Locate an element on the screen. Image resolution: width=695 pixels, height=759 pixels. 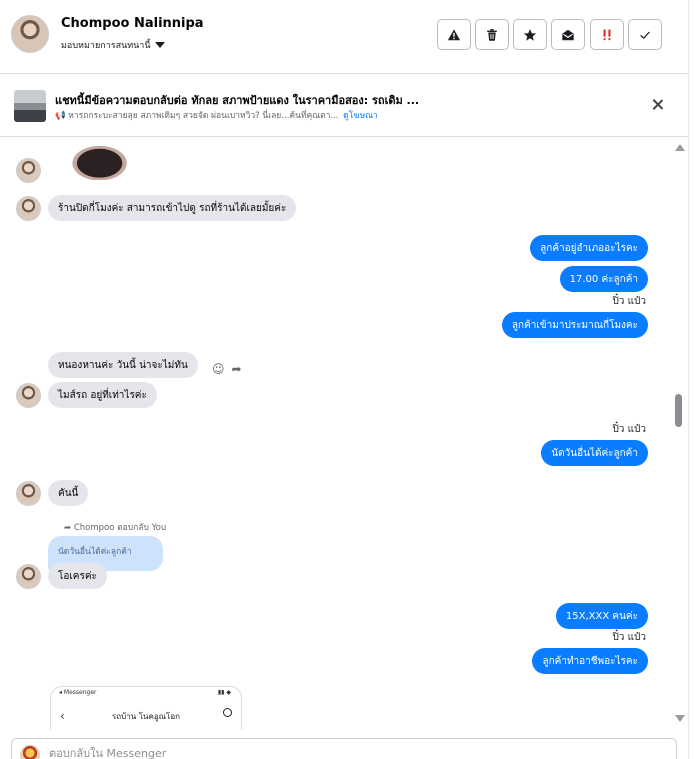
shot-status: ◂ Messenger is located at coordinates (78, 692).